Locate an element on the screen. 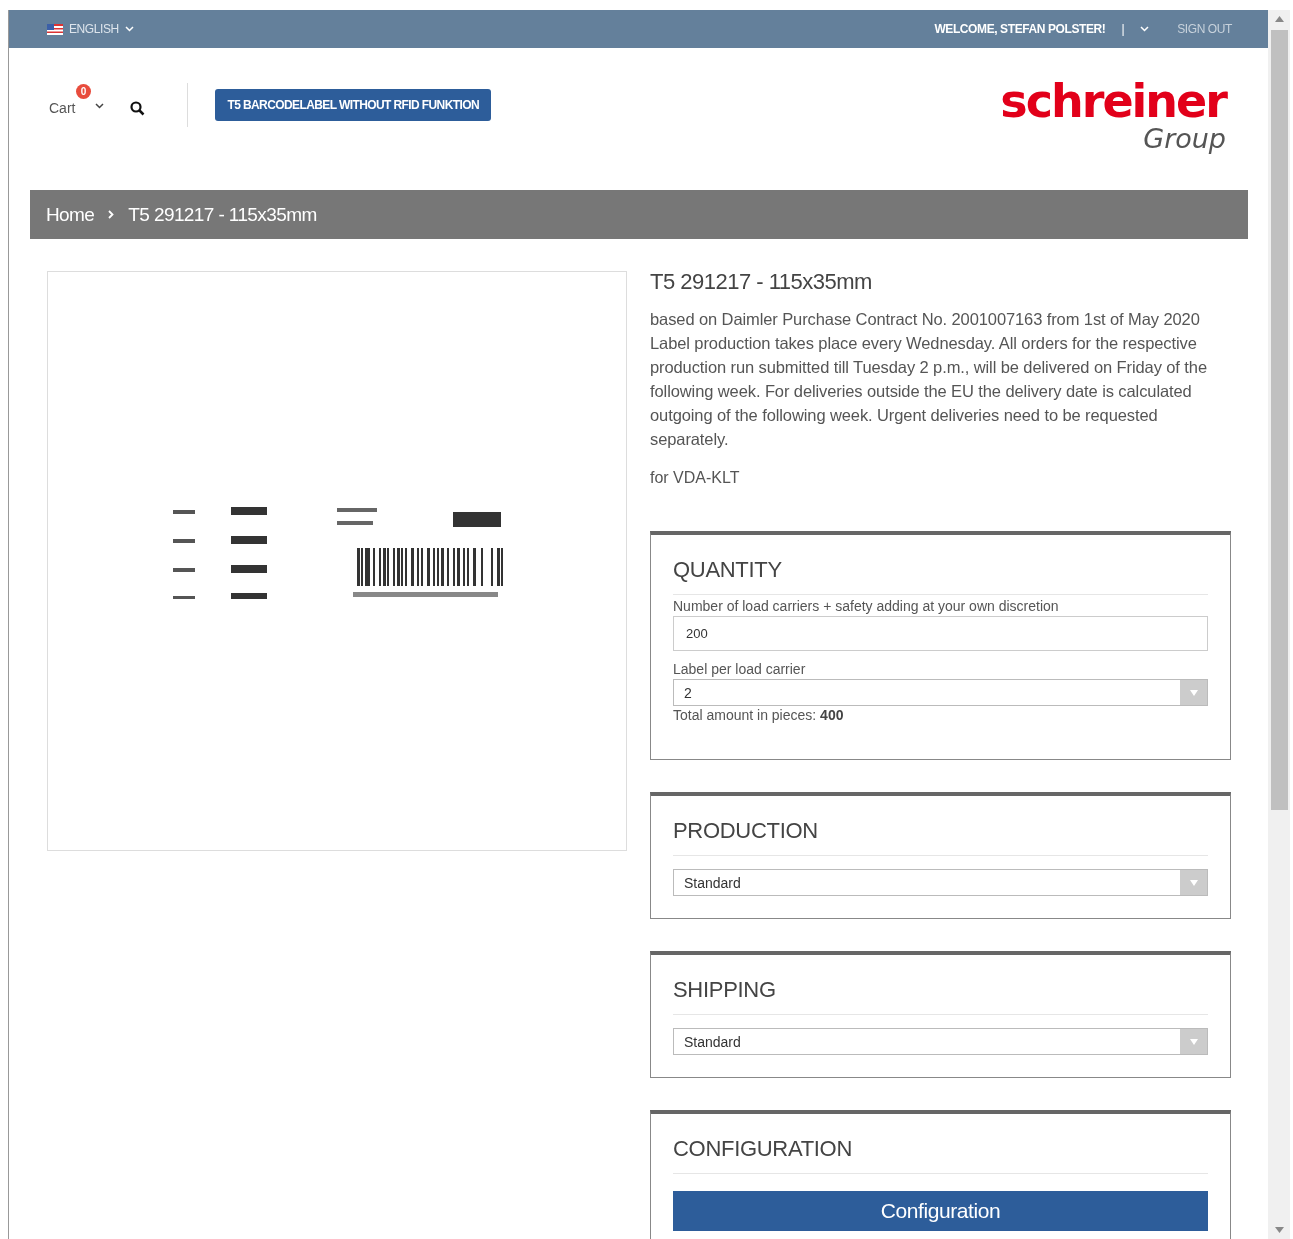  configuration-button: Configuration is located at coordinates (940, 1211).